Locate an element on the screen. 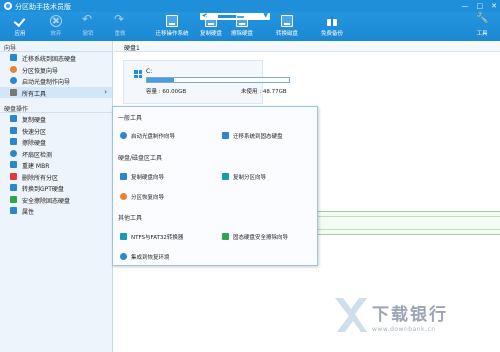 The width and height of the screenshot is (500, 352). windows-icon is located at coordinates (138, 74).